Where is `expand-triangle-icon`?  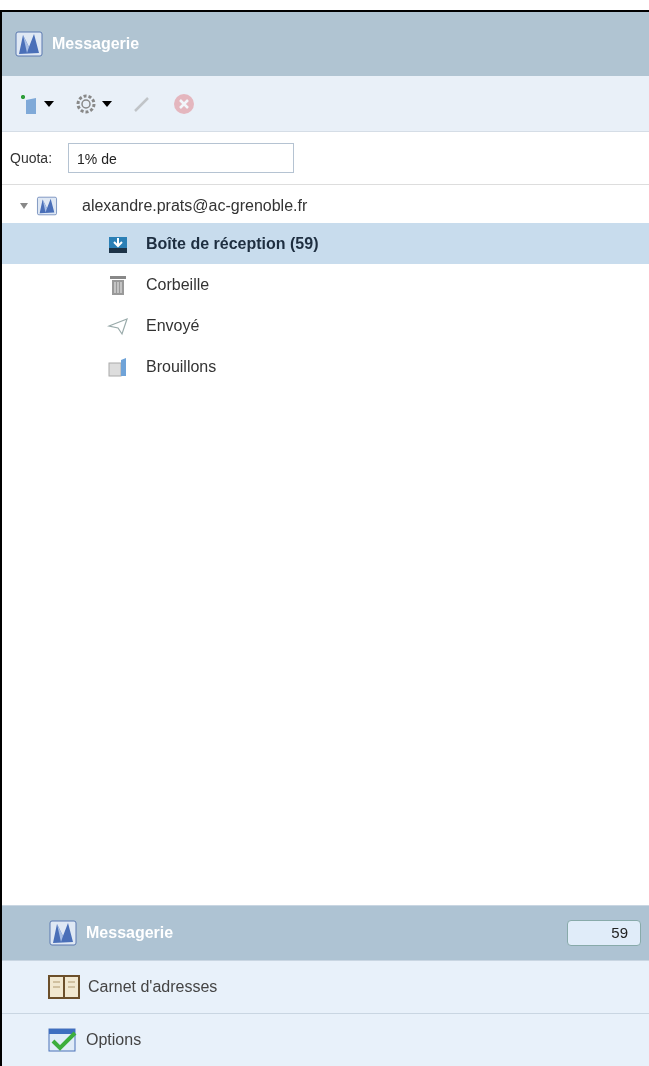
expand-triangle-icon is located at coordinates (24, 206).